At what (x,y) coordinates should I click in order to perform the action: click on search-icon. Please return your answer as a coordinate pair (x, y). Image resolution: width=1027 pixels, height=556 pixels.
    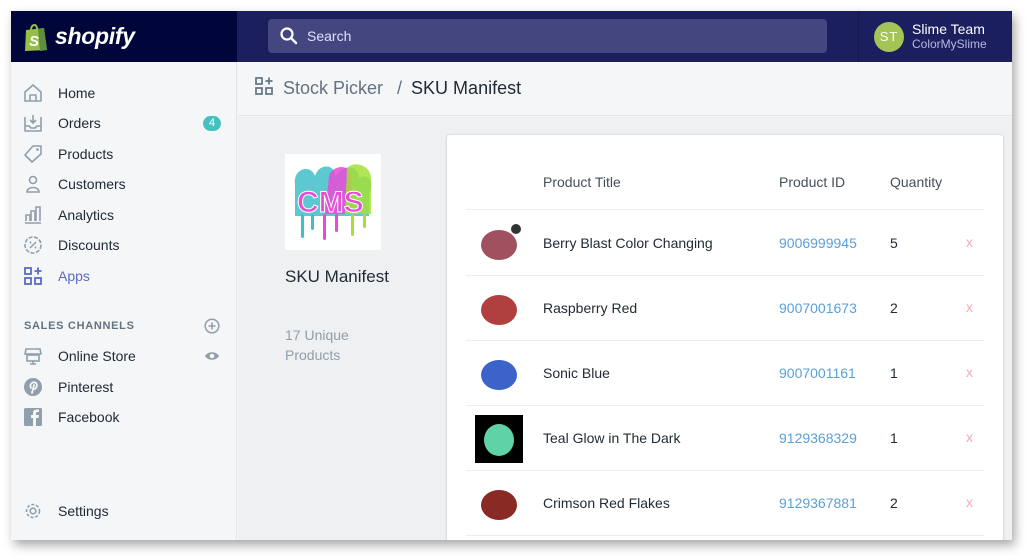
    Looking at the image, I should click on (289, 36).